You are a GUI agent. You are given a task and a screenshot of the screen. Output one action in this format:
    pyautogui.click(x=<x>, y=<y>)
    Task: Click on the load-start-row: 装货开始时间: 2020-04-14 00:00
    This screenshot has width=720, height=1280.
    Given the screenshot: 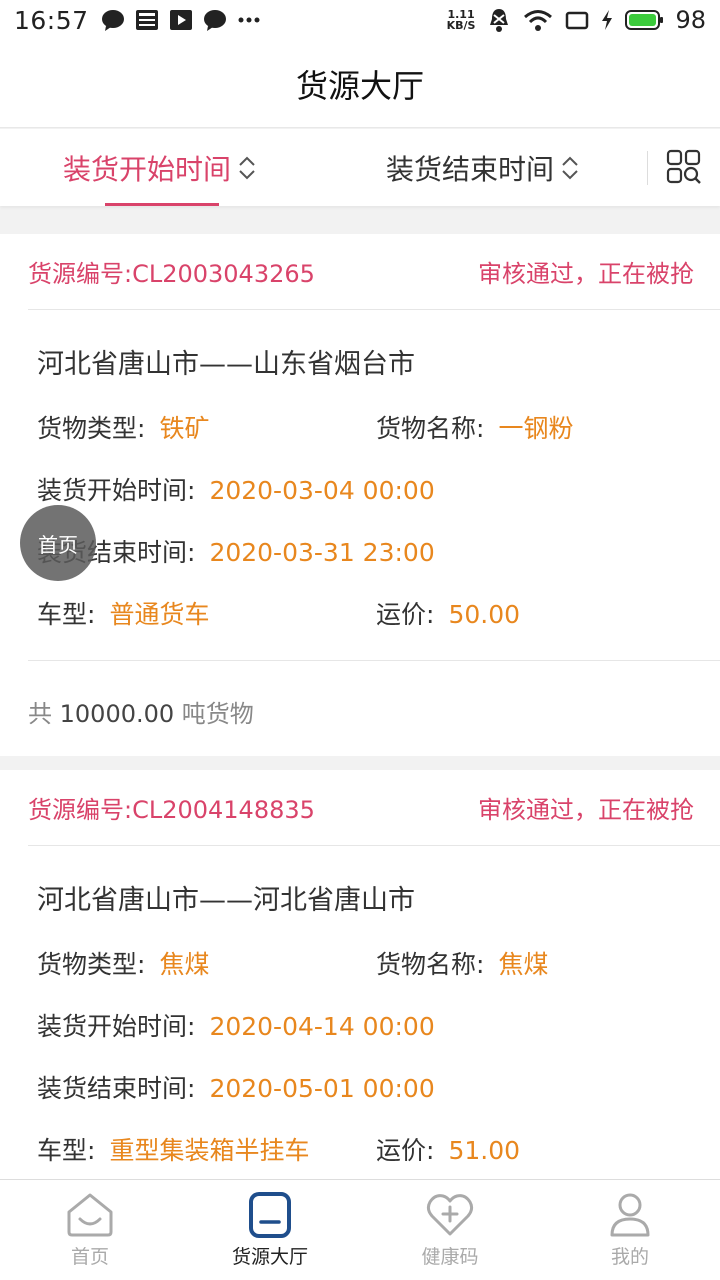 What is the action you would take?
    pyautogui.click(x=367, y=1025)
    